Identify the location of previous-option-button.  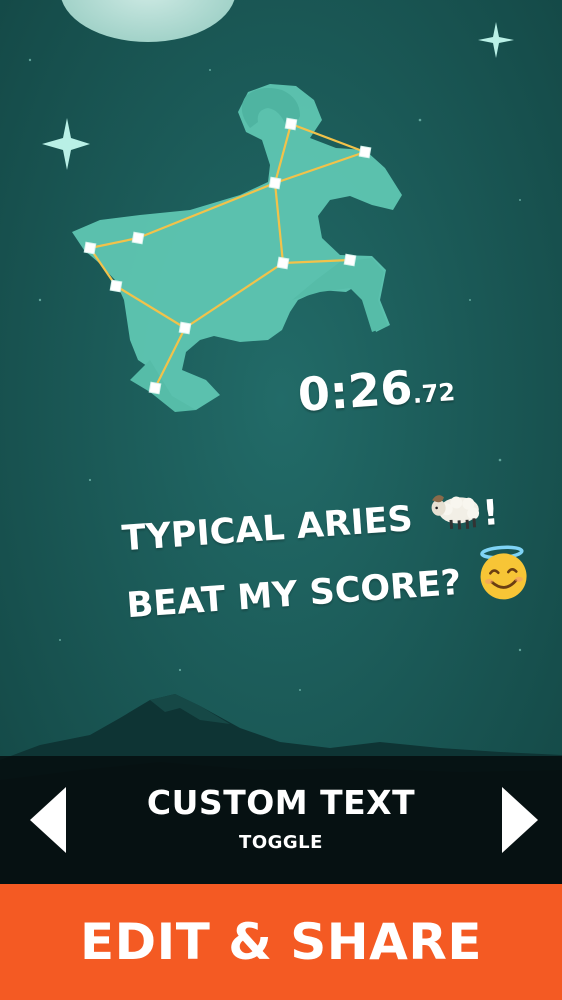
(48, 820).